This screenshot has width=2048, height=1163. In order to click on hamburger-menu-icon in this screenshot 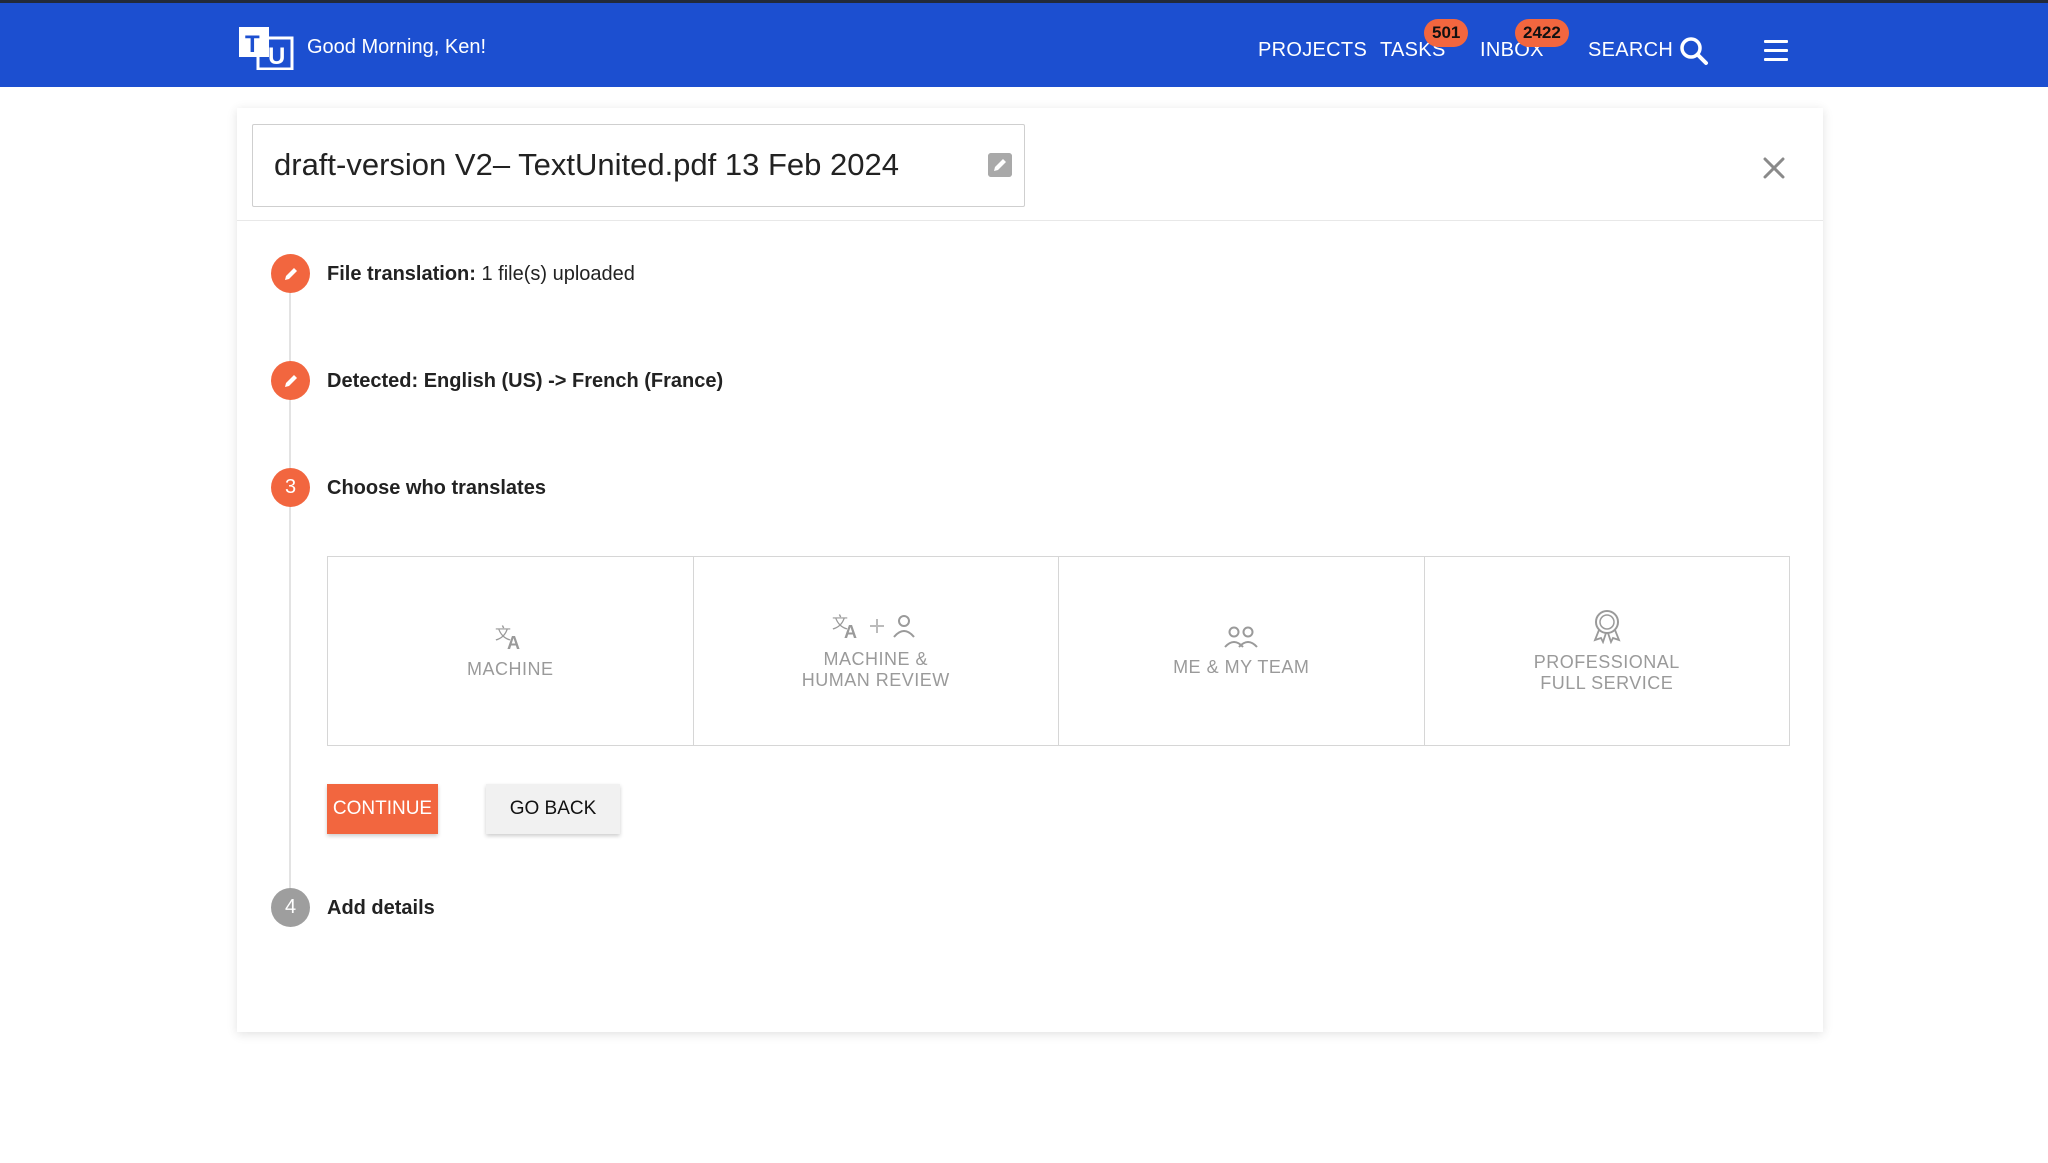, I will do `click(1776, 51)`.